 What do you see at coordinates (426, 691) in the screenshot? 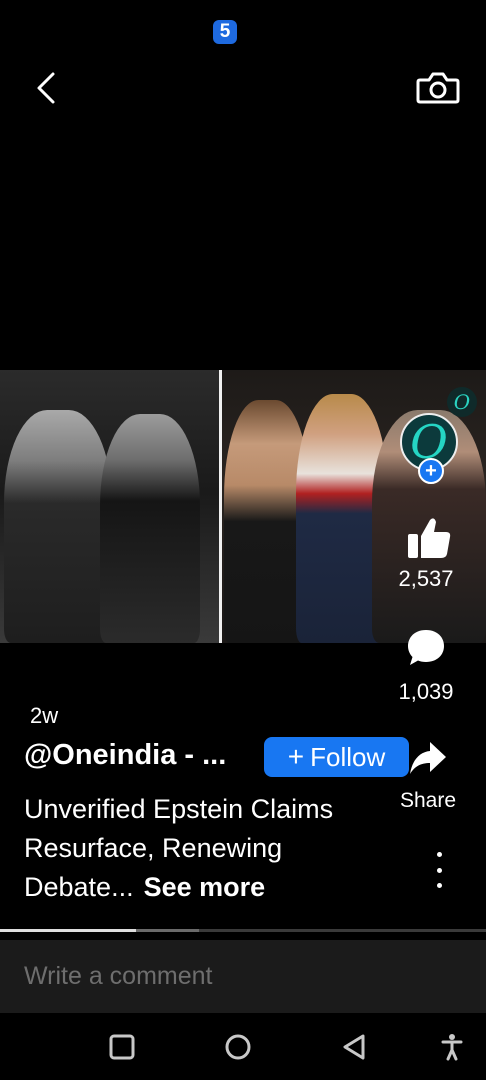
I see `comment-count: 1,039` at bounding box center [426, 691].